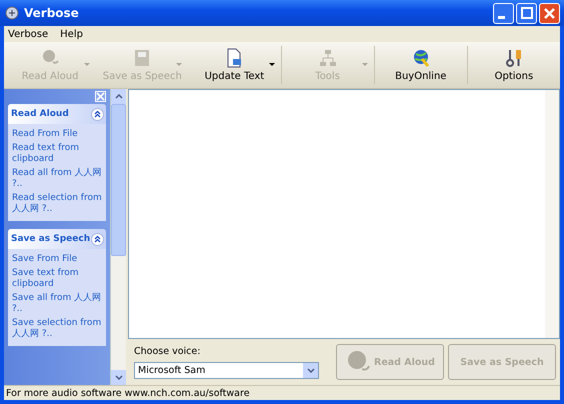  Describe the element at coordinates (57, 179) in the screenshot. I see `task-link: Read all from 人人网 ?..` at that location.